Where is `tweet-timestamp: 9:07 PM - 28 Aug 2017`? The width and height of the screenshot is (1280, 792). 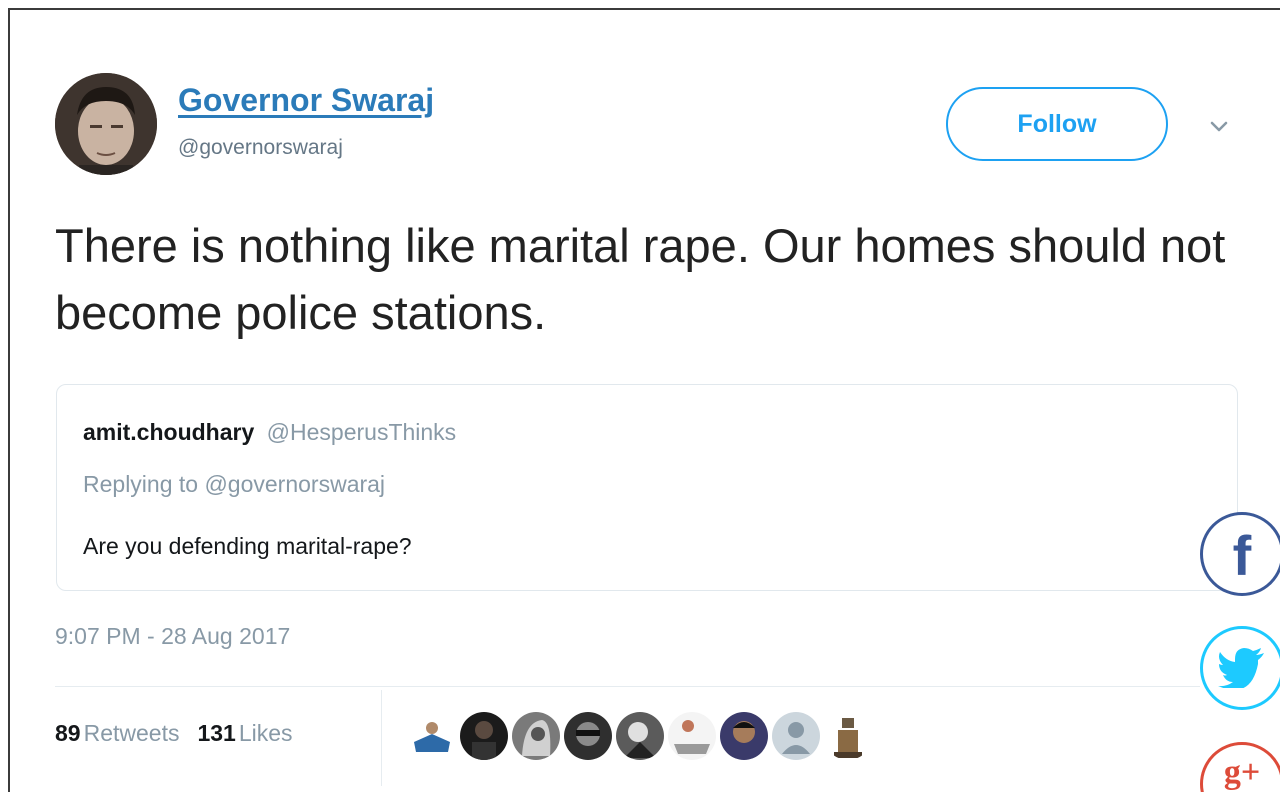
tweet-timestamp: 9:07 PM - 28 Aug 2017 is located at coordinates (172, 636).